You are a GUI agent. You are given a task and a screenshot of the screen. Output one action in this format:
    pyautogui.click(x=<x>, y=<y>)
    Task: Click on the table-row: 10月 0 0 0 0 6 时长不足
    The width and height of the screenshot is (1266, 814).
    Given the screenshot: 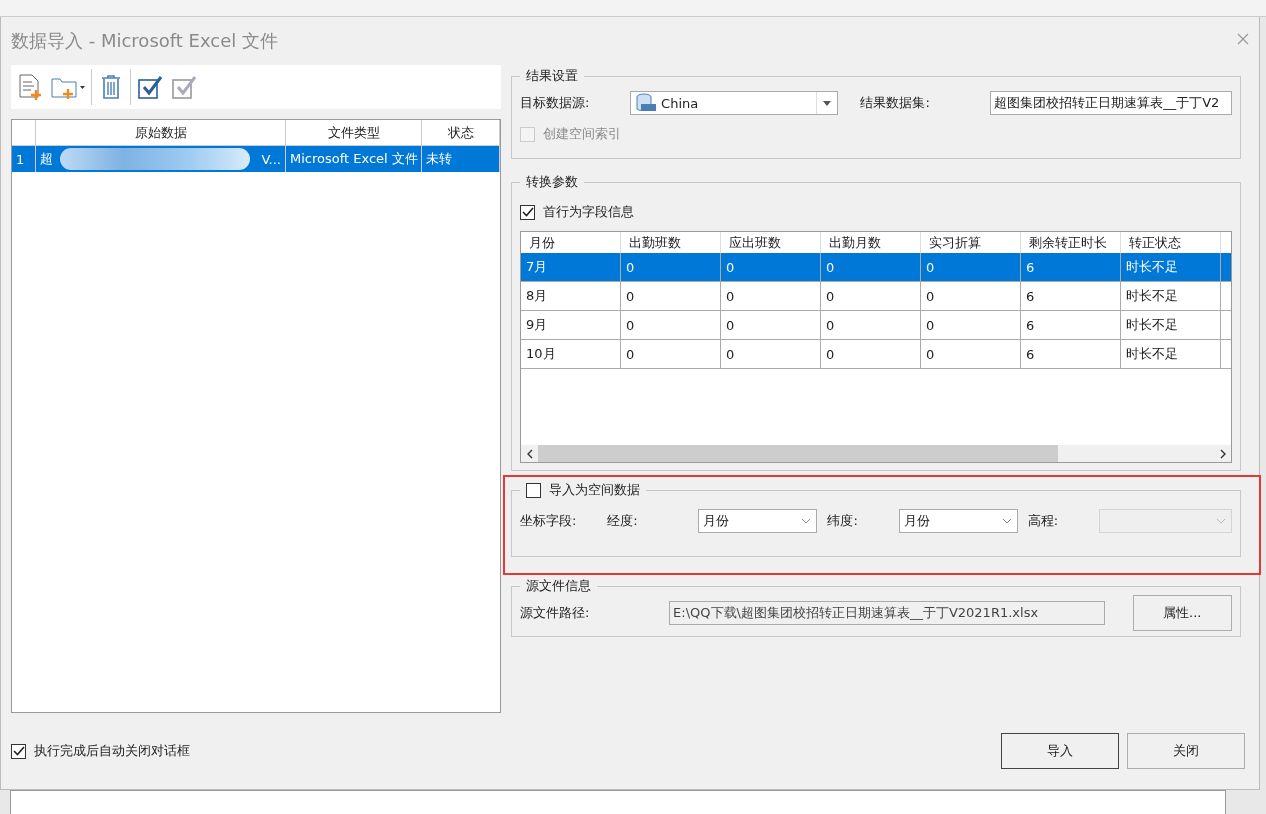 What is the action you would take?
    pyautogui.click(x=876, y=354)
    